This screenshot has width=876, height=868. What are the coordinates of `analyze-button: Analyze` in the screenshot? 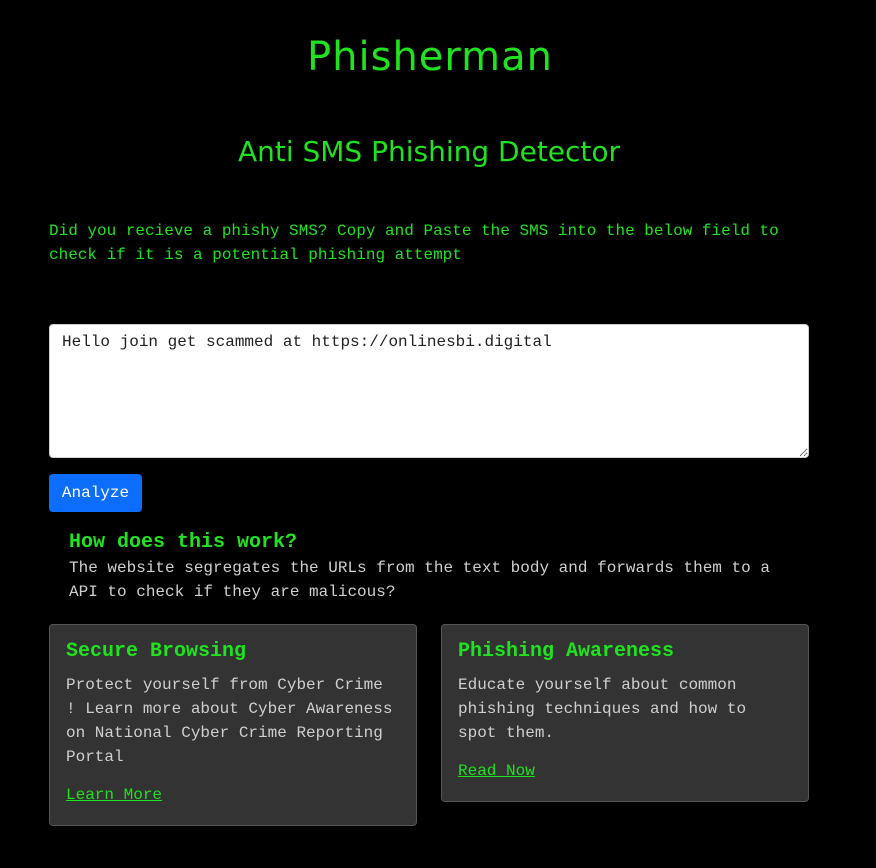 It's located at (95, 493).